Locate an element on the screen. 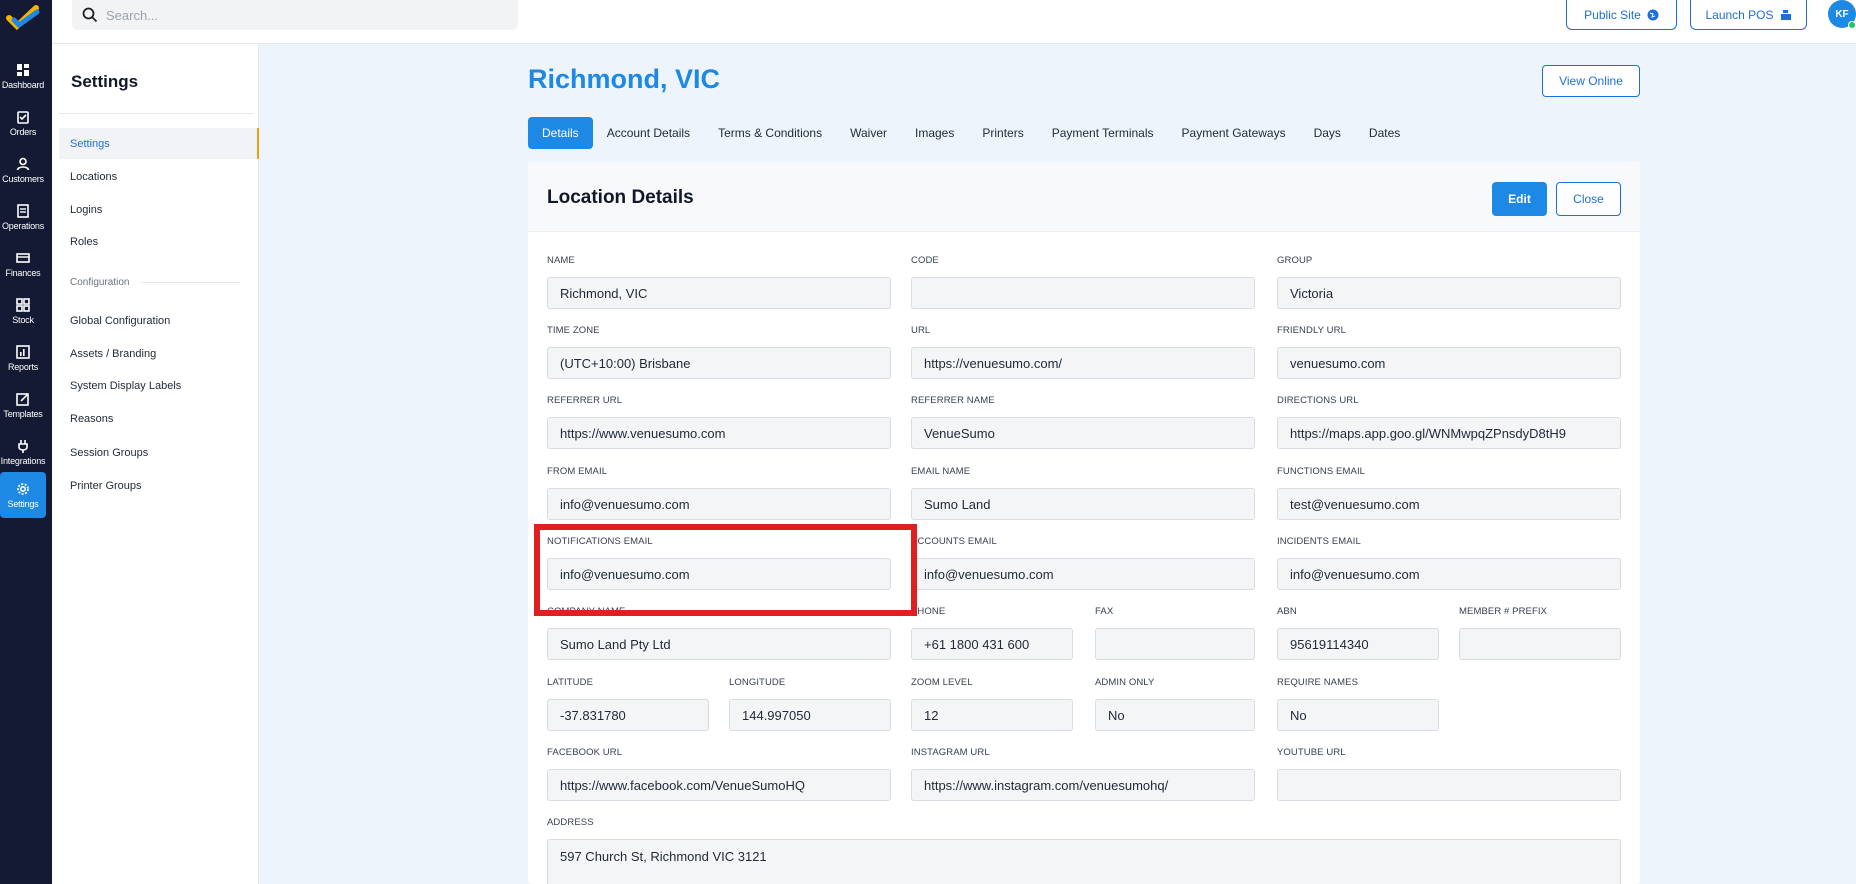 Image resolution: width=1856 pixels, height=884 pixels. longitude-field: 144.997050 is located at coordinates (810, 715).